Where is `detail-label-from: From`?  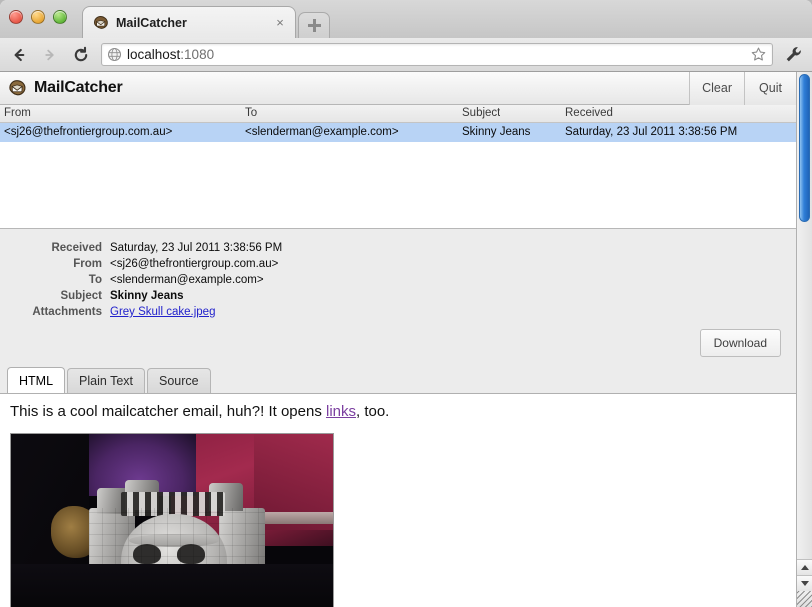
detail-label-from: From is located at coordinates (87, 264).